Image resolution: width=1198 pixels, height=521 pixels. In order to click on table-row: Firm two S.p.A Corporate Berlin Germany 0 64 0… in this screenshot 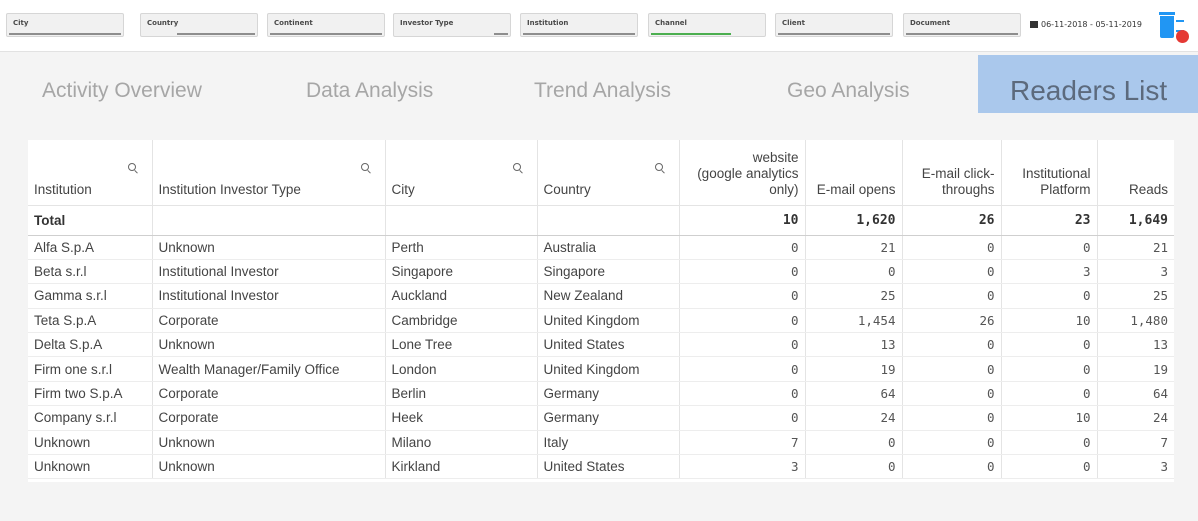, I will do `click(601, 394)`.